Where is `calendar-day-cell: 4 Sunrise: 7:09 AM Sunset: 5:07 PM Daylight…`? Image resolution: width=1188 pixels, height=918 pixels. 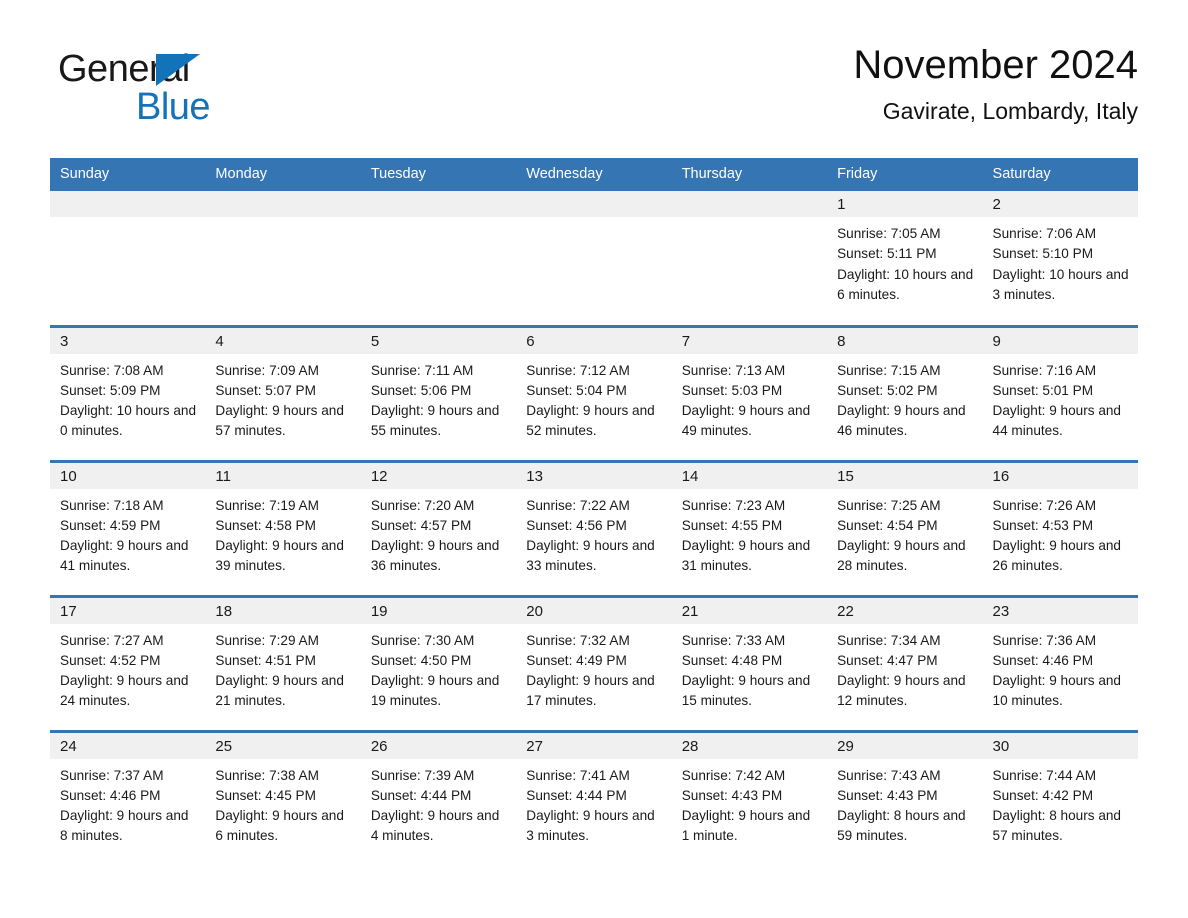 calendar-day-cell: 4 Sunrise: 7:09 AM Sunset: 5:07 PM Daylight… is located at coordinates (283, 392).